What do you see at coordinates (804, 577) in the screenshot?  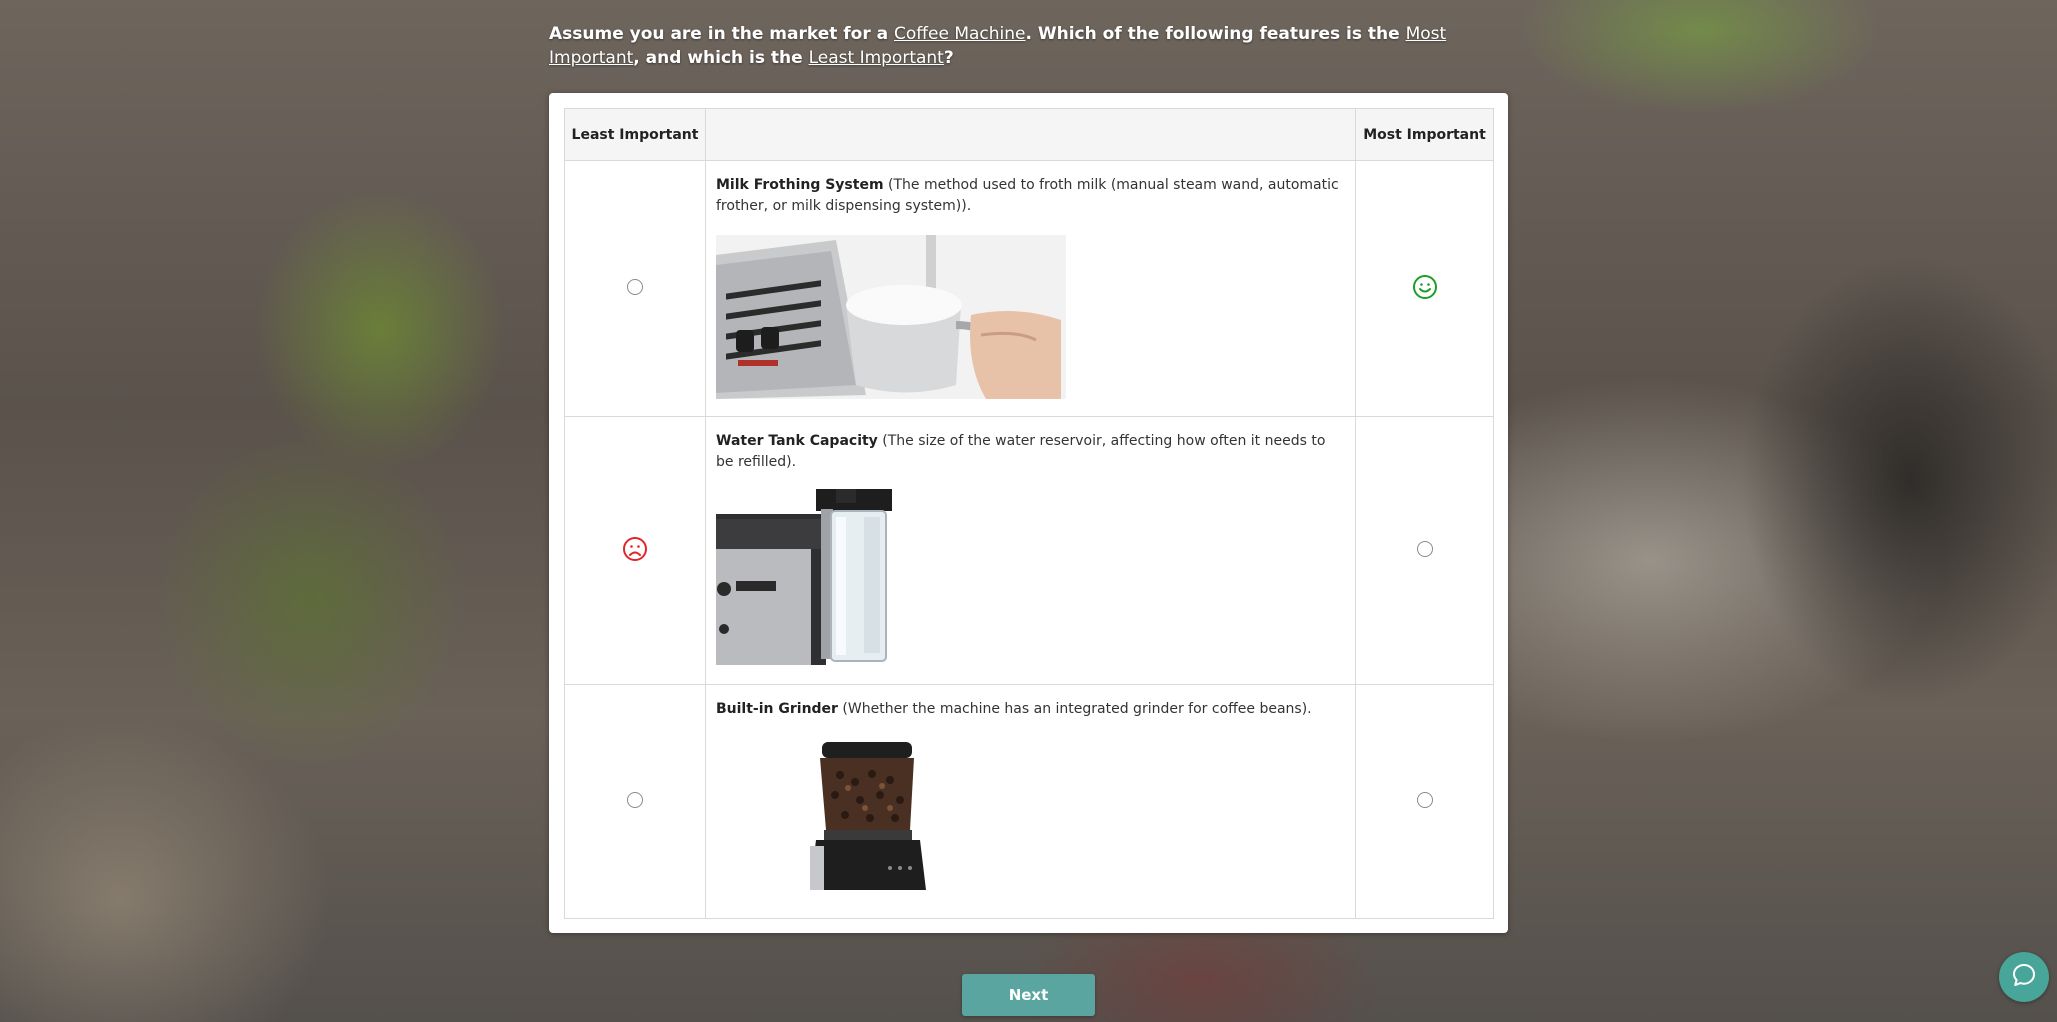 I see `water-tank-image` at bounding box center [804, 577].